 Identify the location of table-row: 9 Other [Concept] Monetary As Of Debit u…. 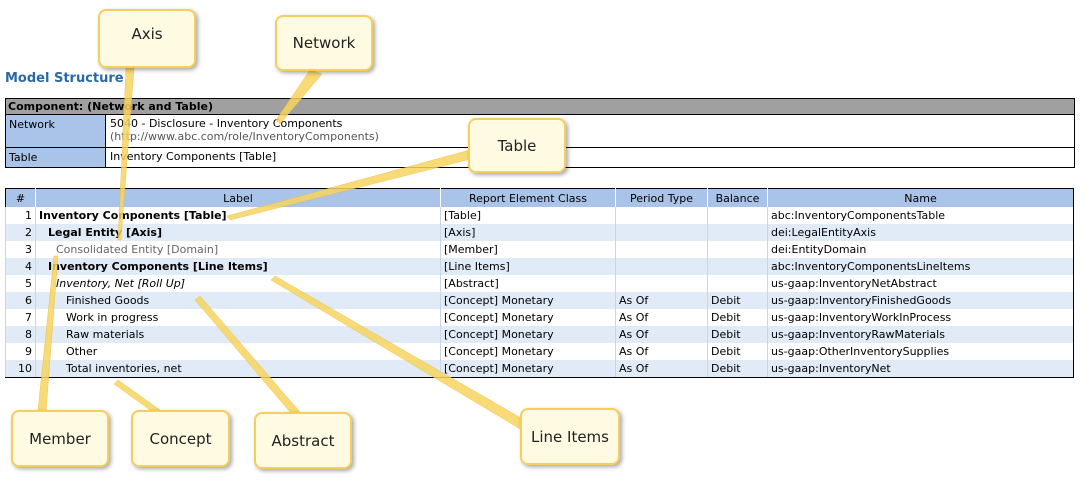
(539, 351).